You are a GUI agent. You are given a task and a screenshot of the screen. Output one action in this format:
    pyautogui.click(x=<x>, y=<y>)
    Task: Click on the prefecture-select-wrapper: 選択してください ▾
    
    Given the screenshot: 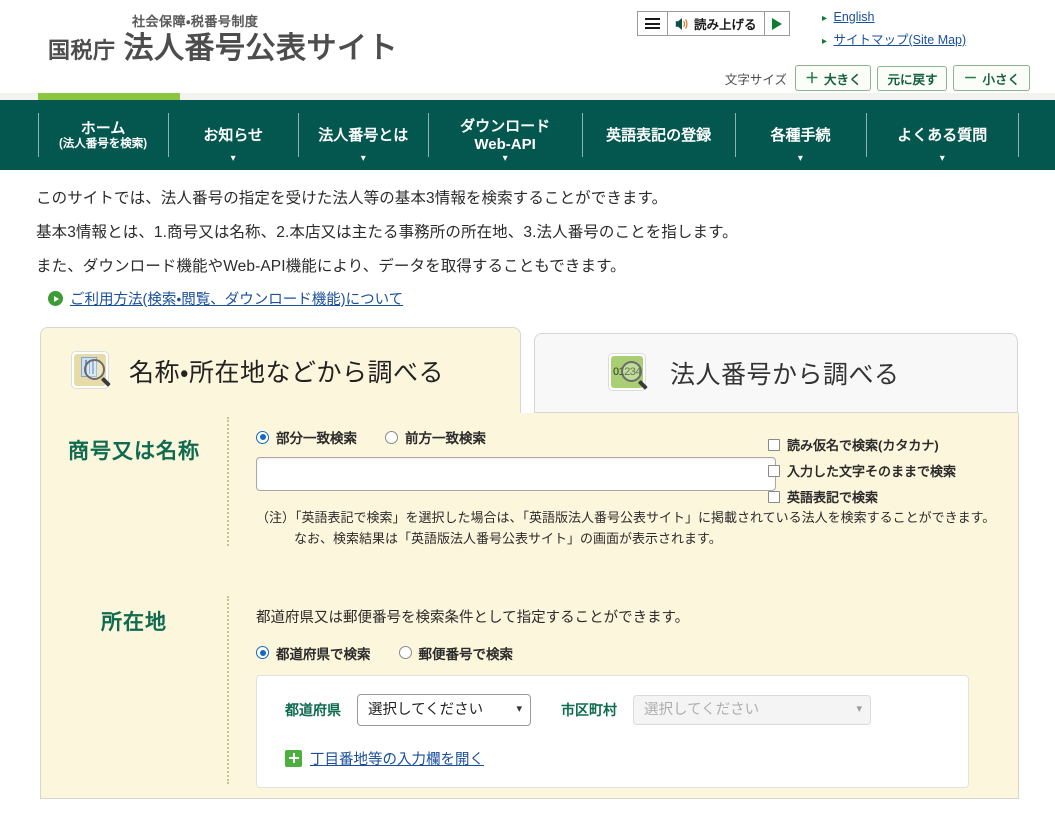 What is the action you would take?
    pyautogui.click(x=444, y=709)
    